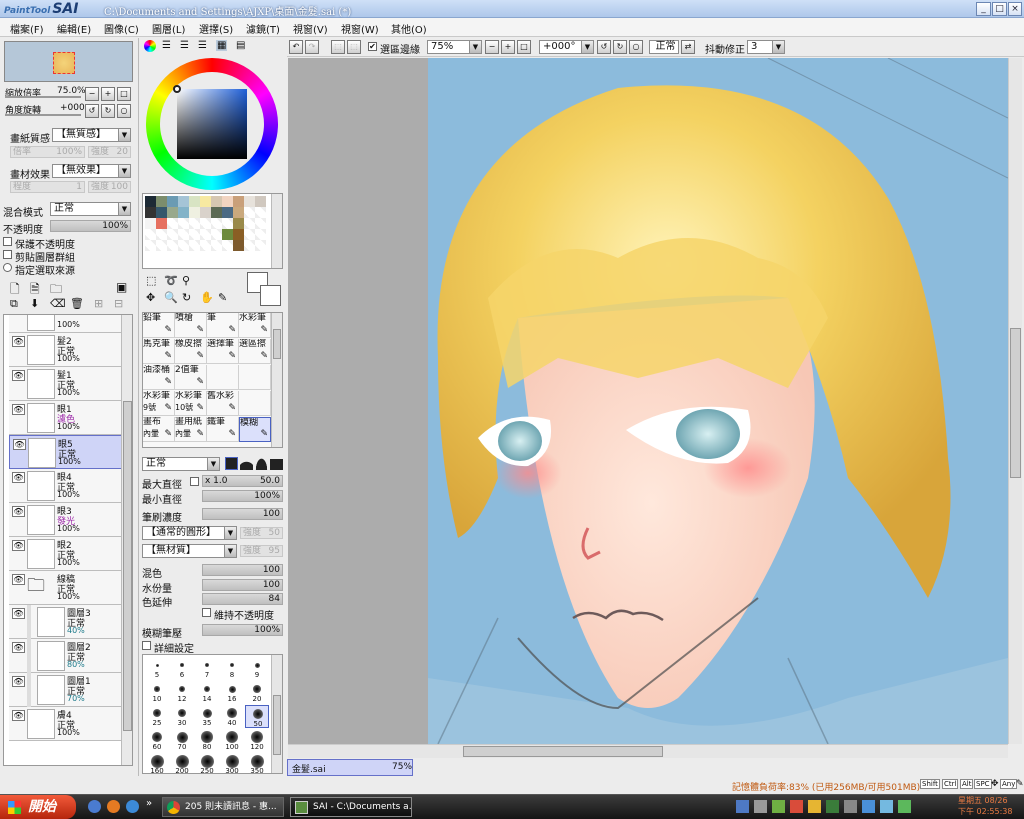 Image resolution: width=1024 pixels, height=819 pixels. I want to click on selection-edge-checkbox: ✔, so click(372, 46).